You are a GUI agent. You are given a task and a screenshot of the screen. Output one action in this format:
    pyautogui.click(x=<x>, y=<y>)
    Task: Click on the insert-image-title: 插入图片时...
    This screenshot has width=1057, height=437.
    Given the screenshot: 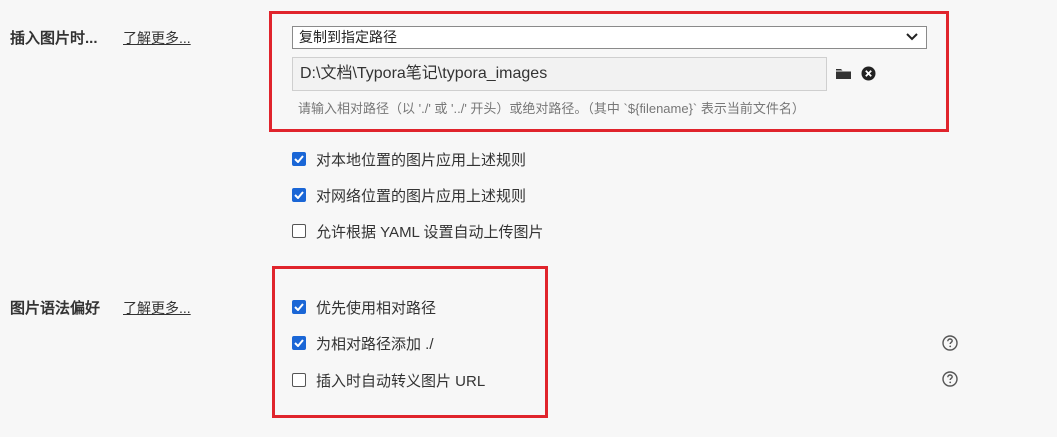 What is the action you would take?
    pyautogui.click(x=54, y=38)
    